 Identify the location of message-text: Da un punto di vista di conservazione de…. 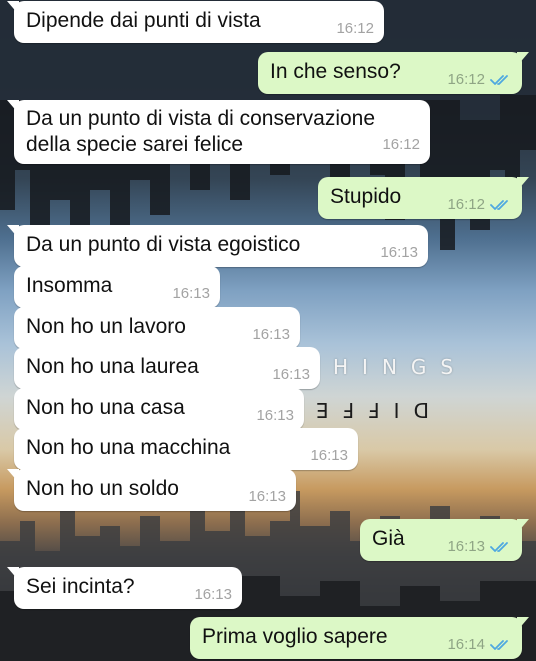
(201, 131).